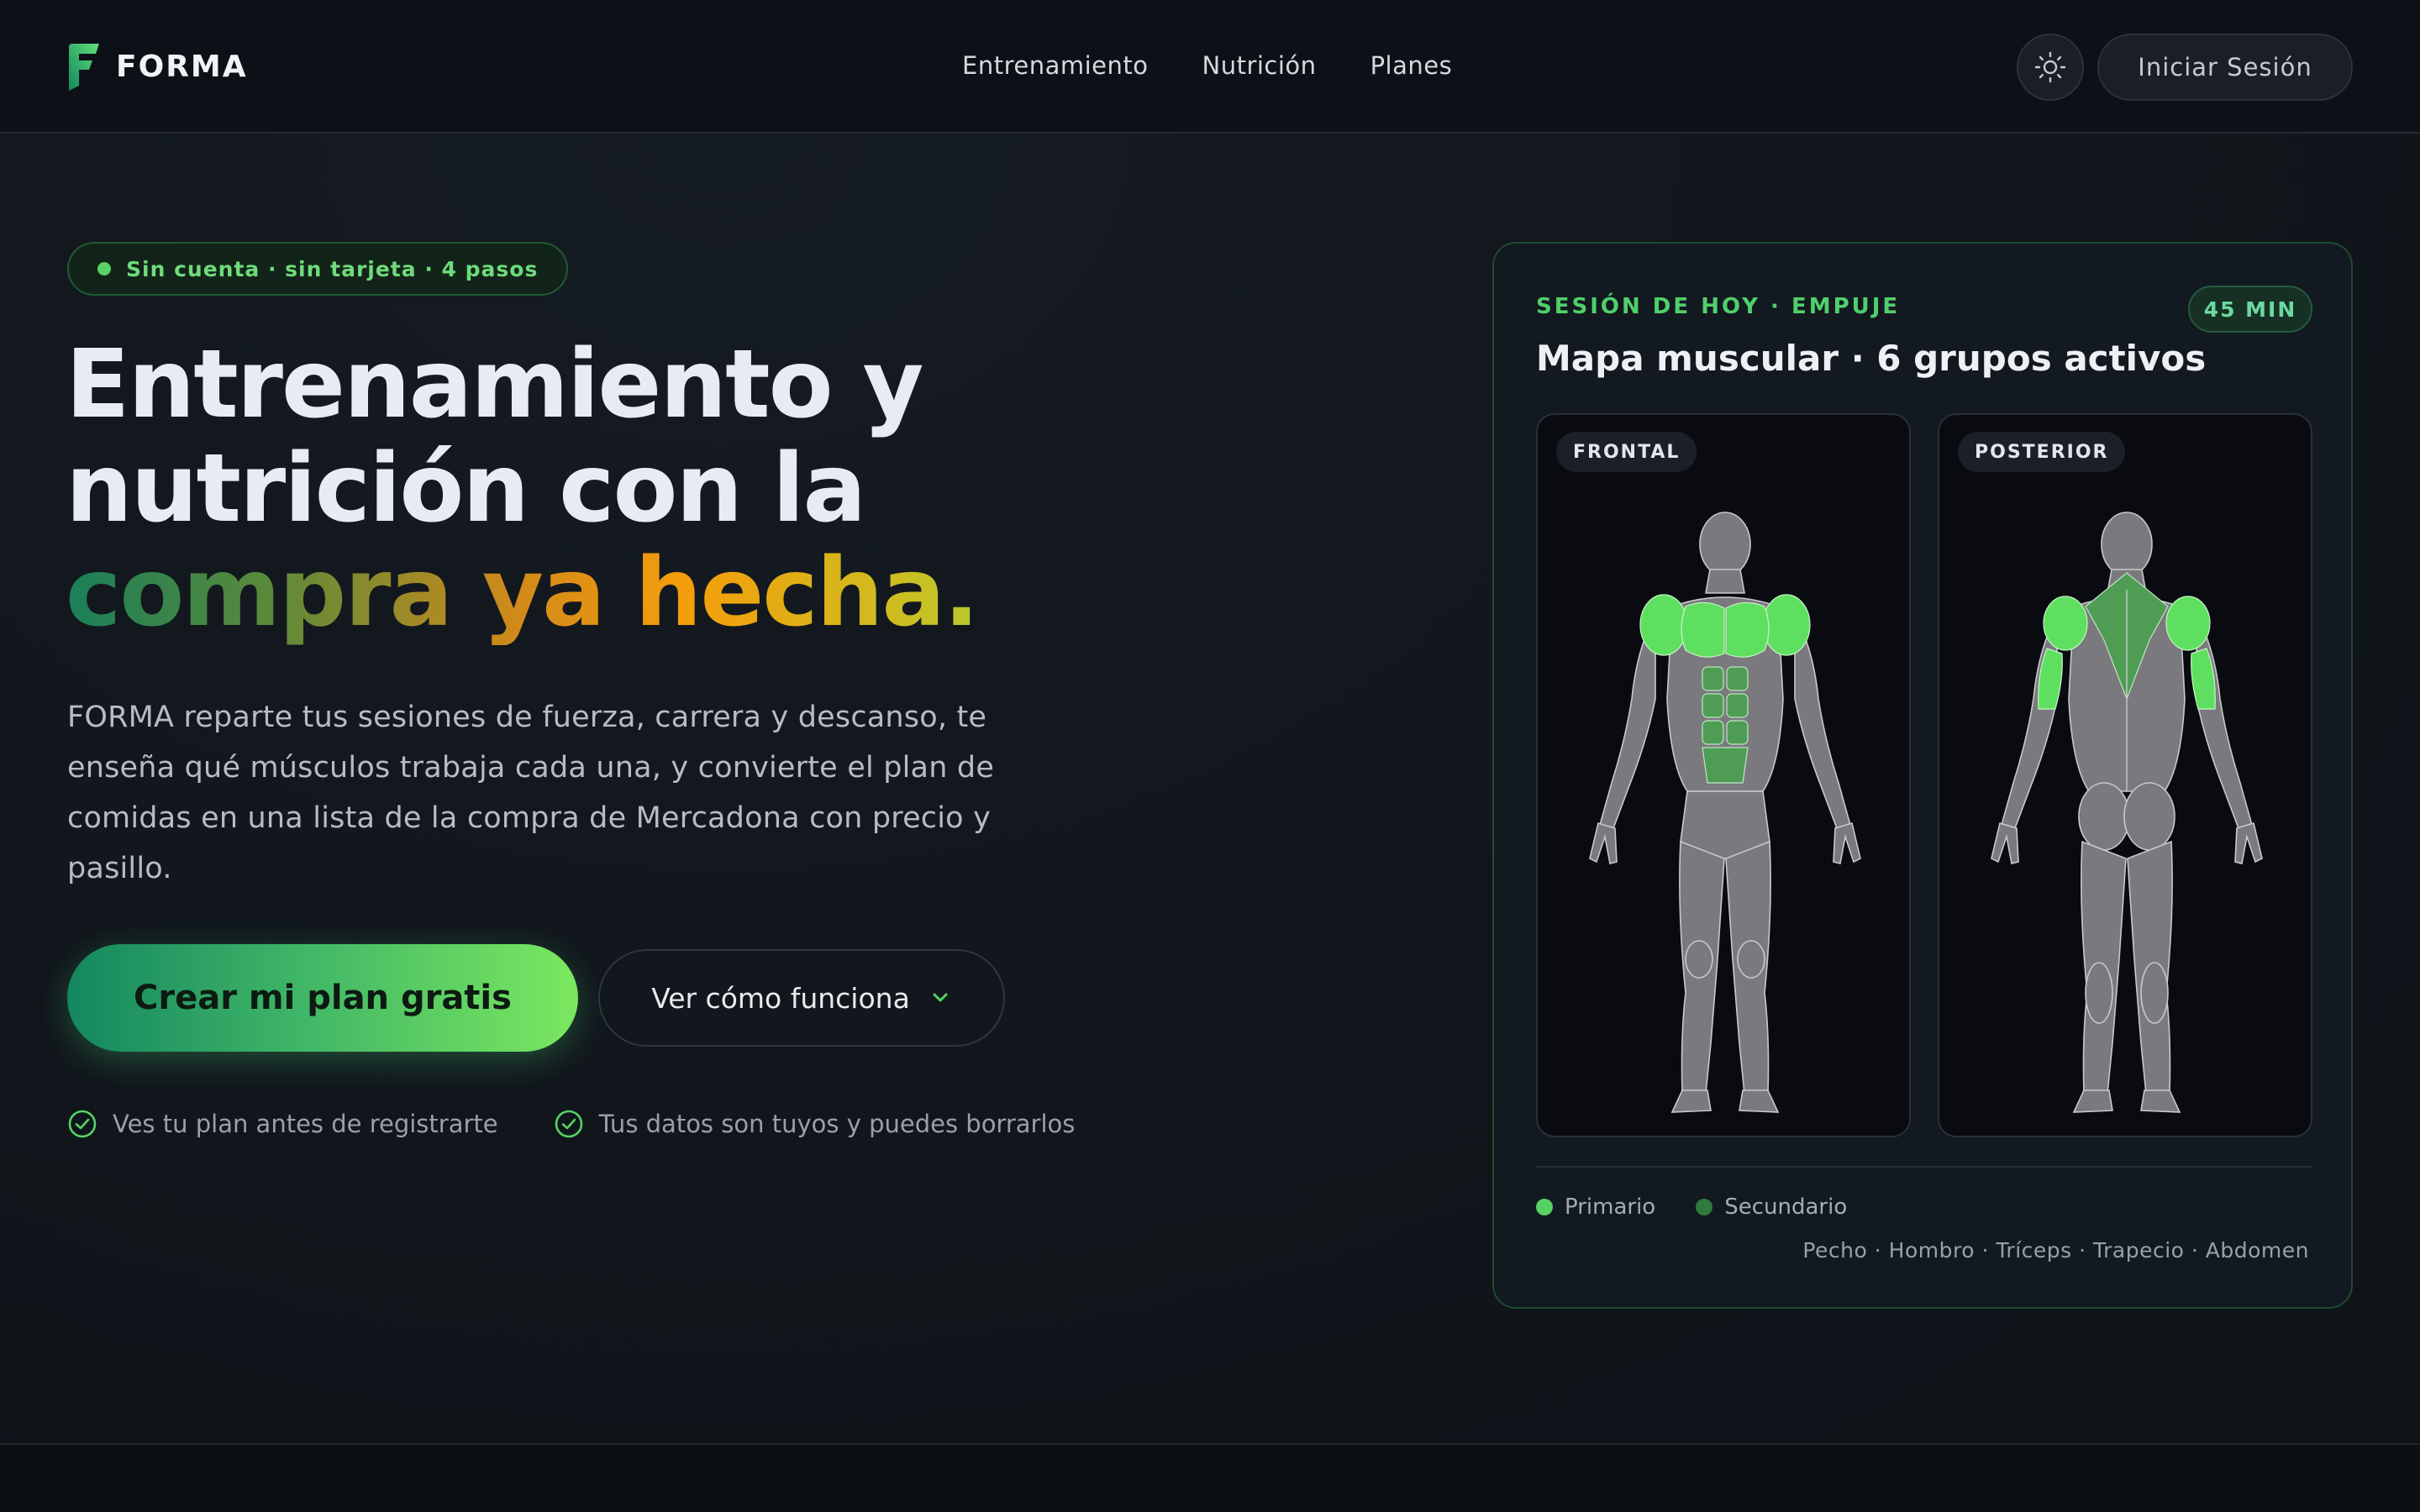 The height and width of the screenshot is (1512, 2420). What do you see at coordinates (1411, 65) in the screenshot?
I see `nav-link-planes: Planes` at bounding box center [1411, 65].